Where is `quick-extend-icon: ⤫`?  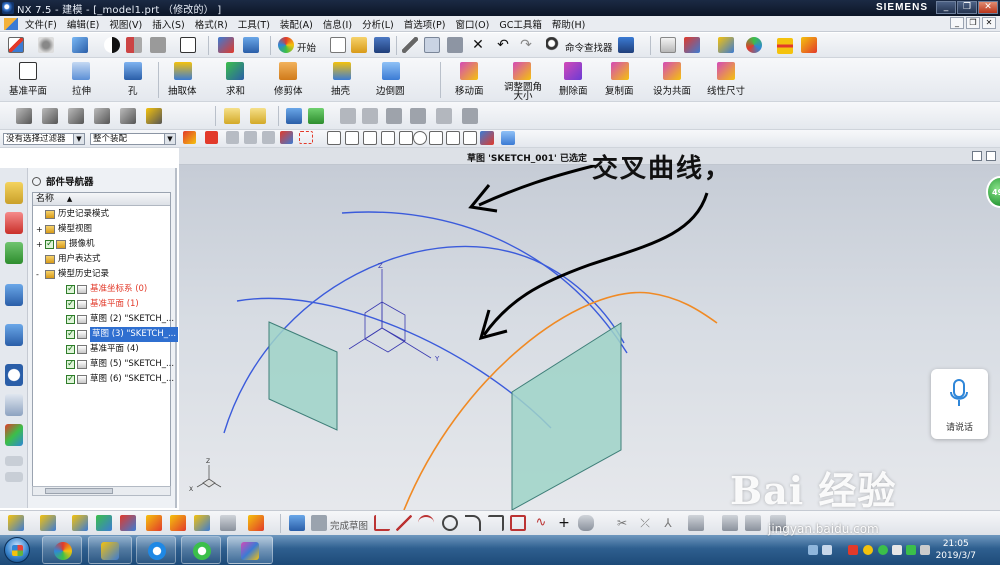
quick-extend-icon: ⤫ is located at coordinates (645, 523).